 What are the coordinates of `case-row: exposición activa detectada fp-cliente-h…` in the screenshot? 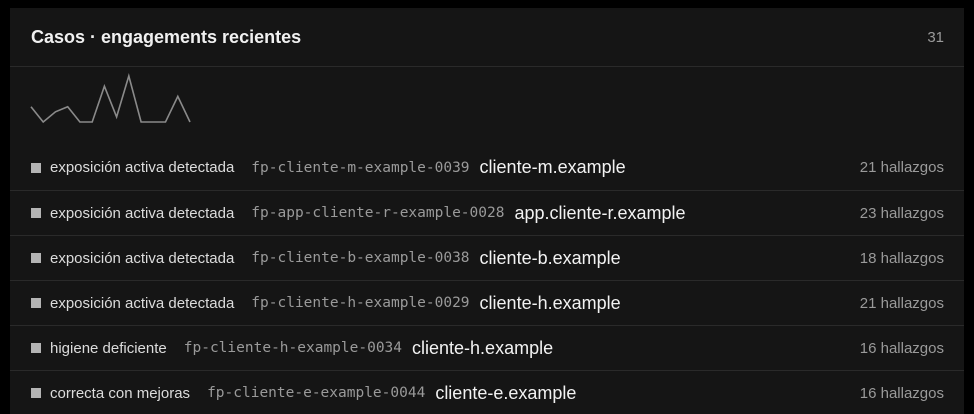 It's located at (487, 302).